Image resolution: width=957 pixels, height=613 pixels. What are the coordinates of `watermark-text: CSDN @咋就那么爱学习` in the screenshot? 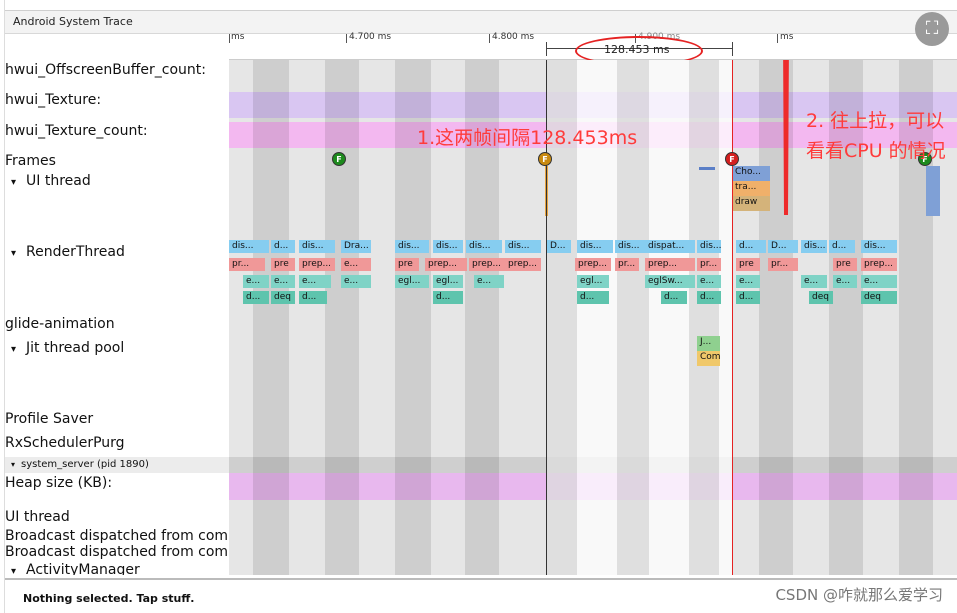 It's located at (859, 595).